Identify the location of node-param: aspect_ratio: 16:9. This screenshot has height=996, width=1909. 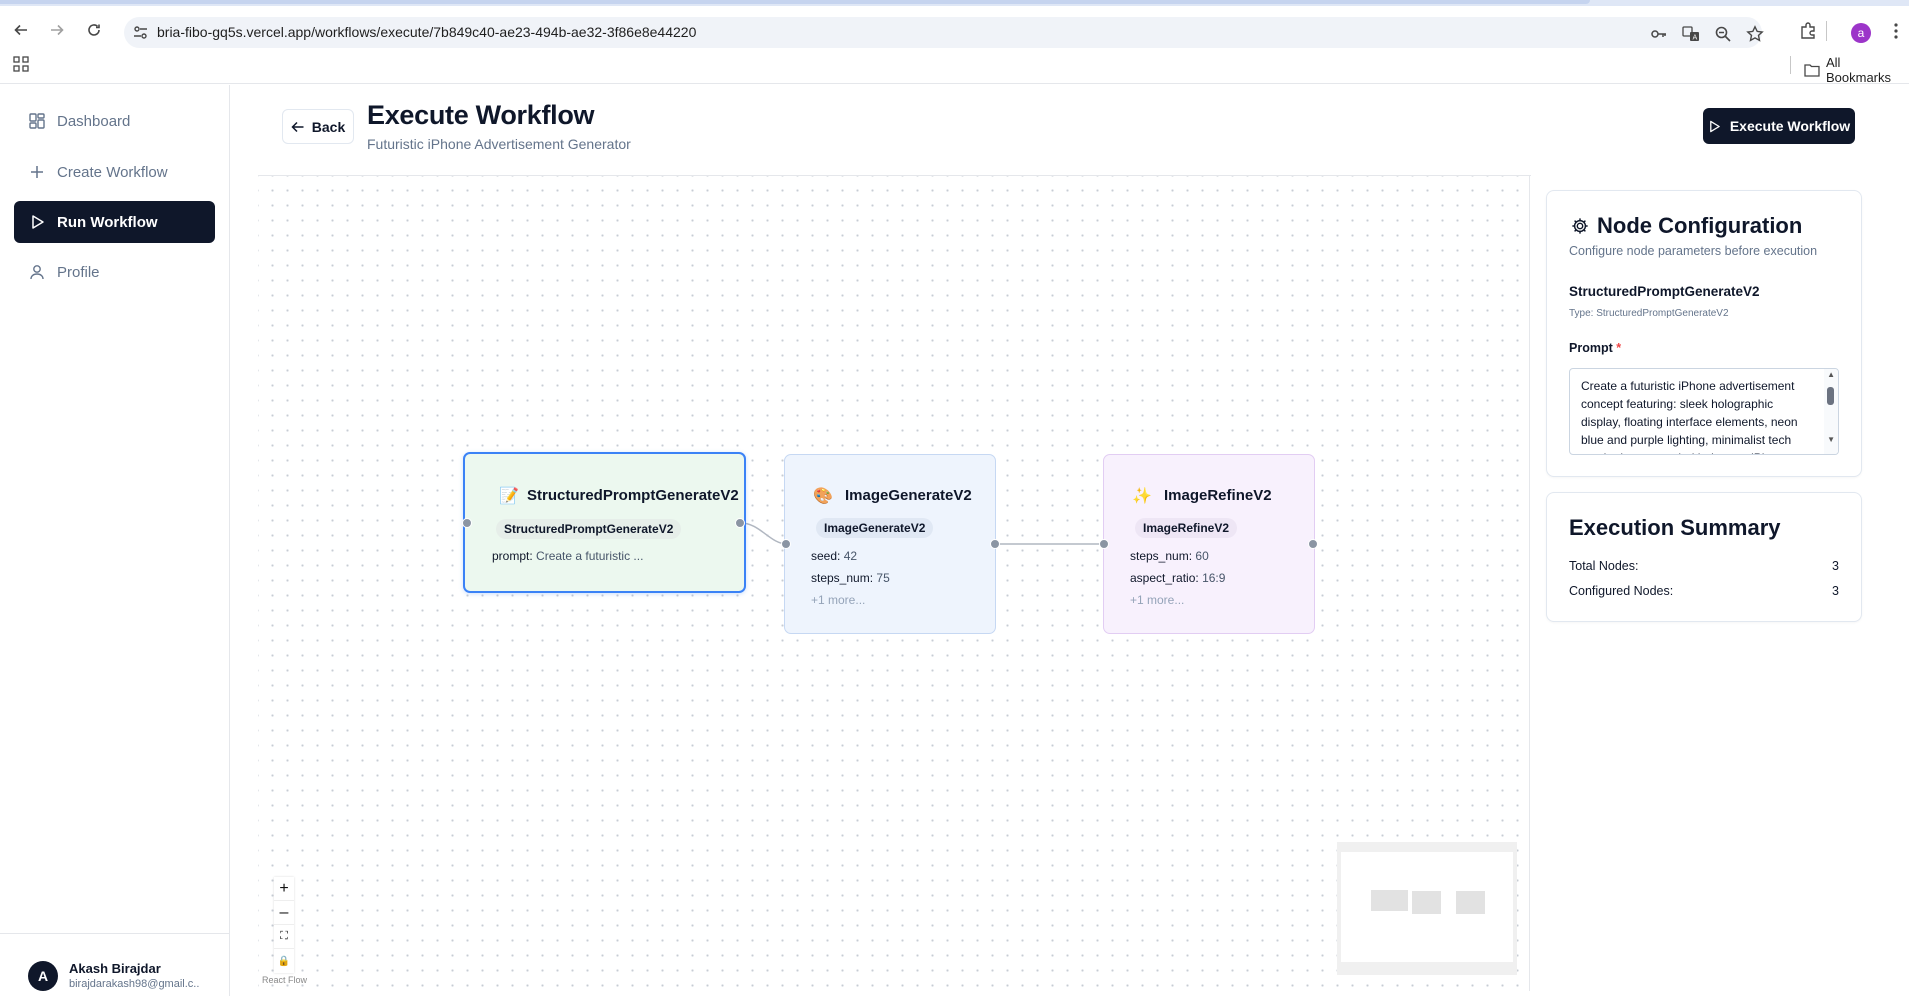
(1177, 578).